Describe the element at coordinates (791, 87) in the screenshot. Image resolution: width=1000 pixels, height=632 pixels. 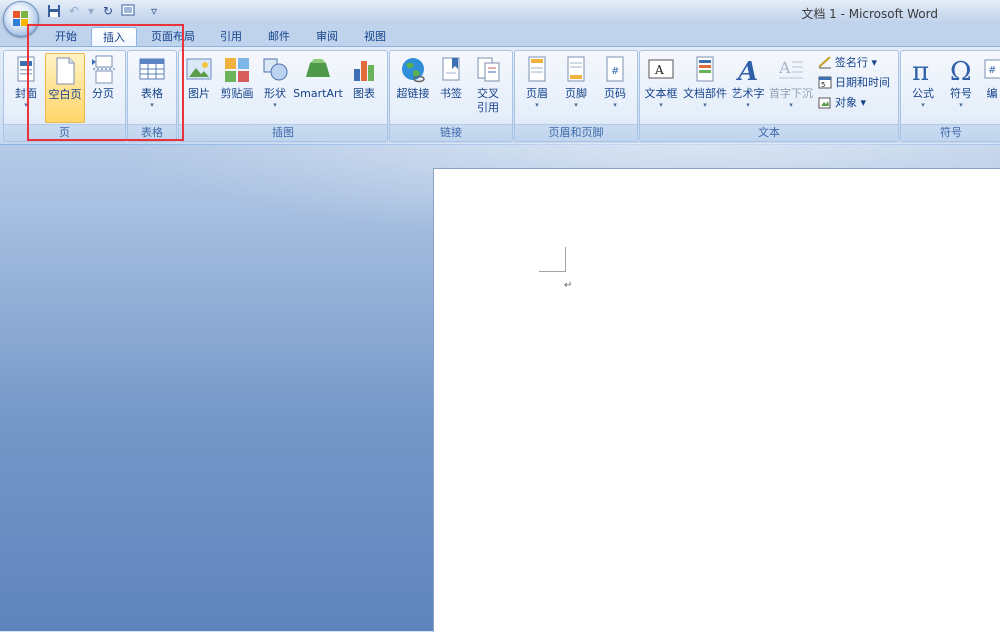
I see `drop-cap-button: A 首字下沉 ▾` at that location.